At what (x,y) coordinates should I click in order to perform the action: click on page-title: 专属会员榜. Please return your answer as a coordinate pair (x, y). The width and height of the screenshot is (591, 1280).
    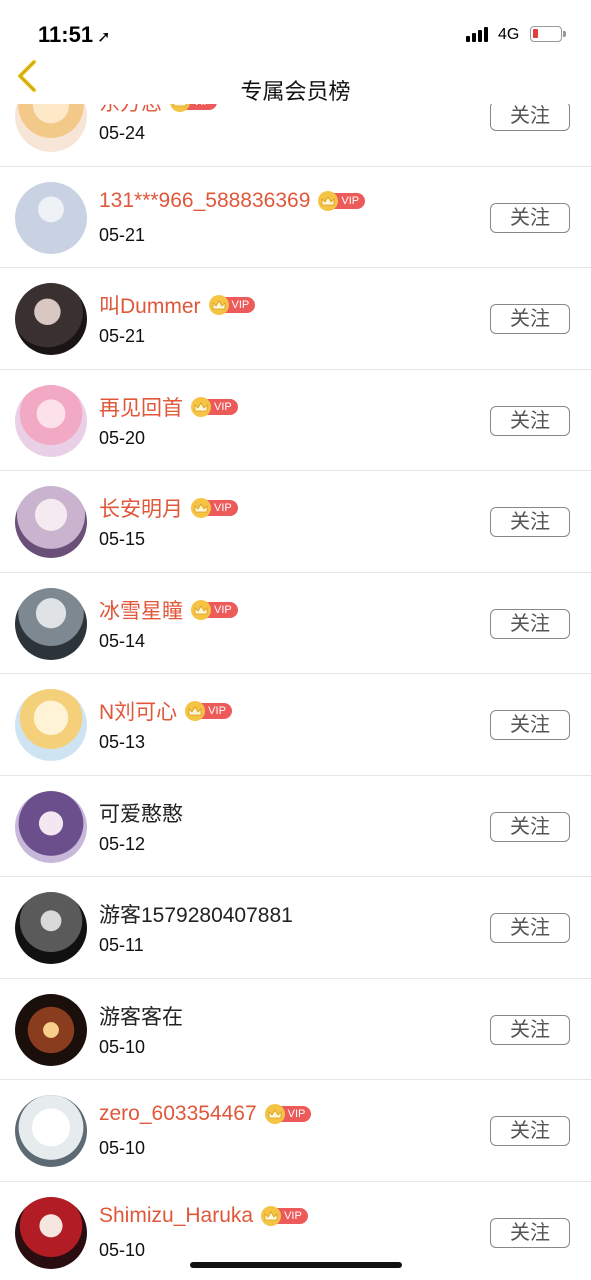
    Looking at the image, I should click on (295, 91).